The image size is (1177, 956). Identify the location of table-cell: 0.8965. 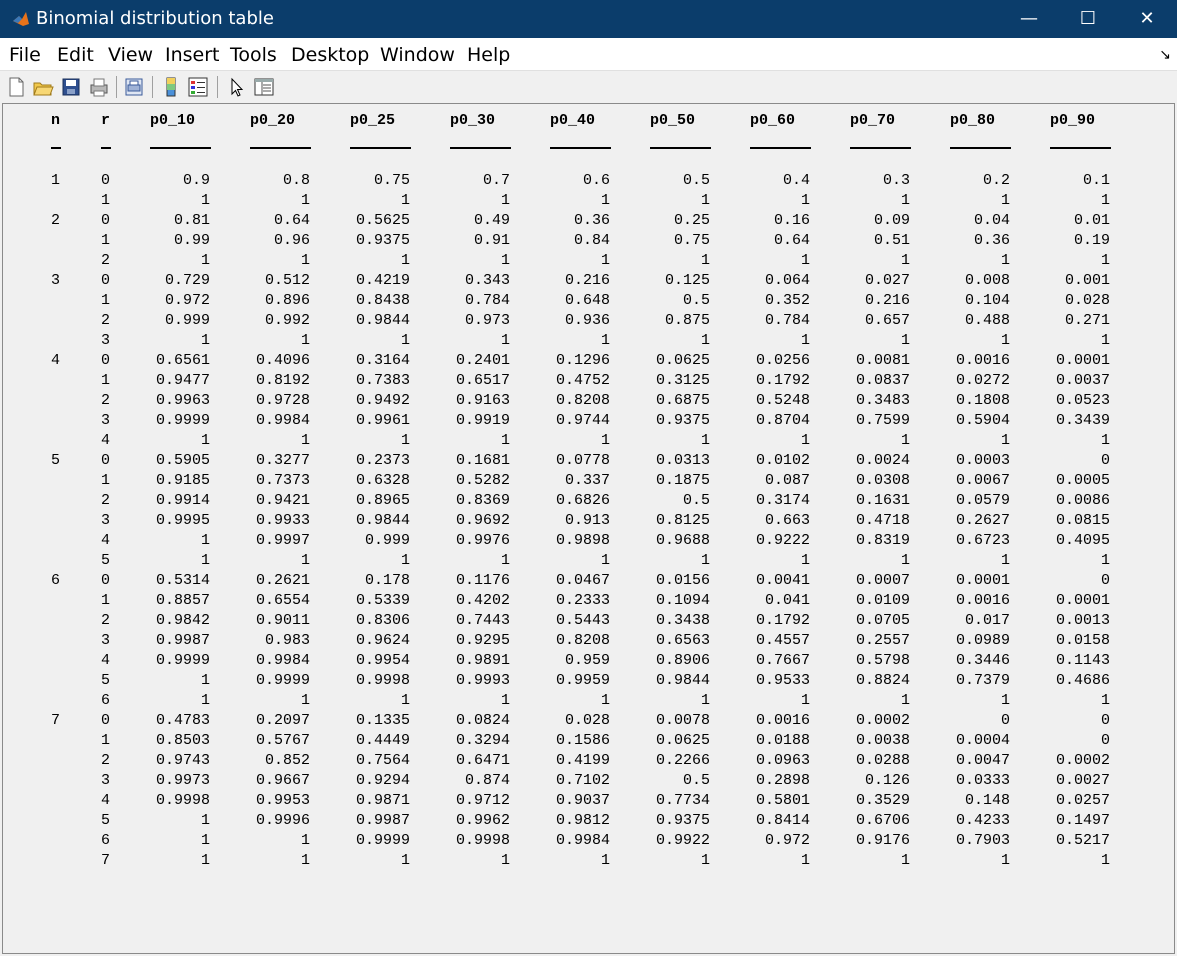
(382, 500).